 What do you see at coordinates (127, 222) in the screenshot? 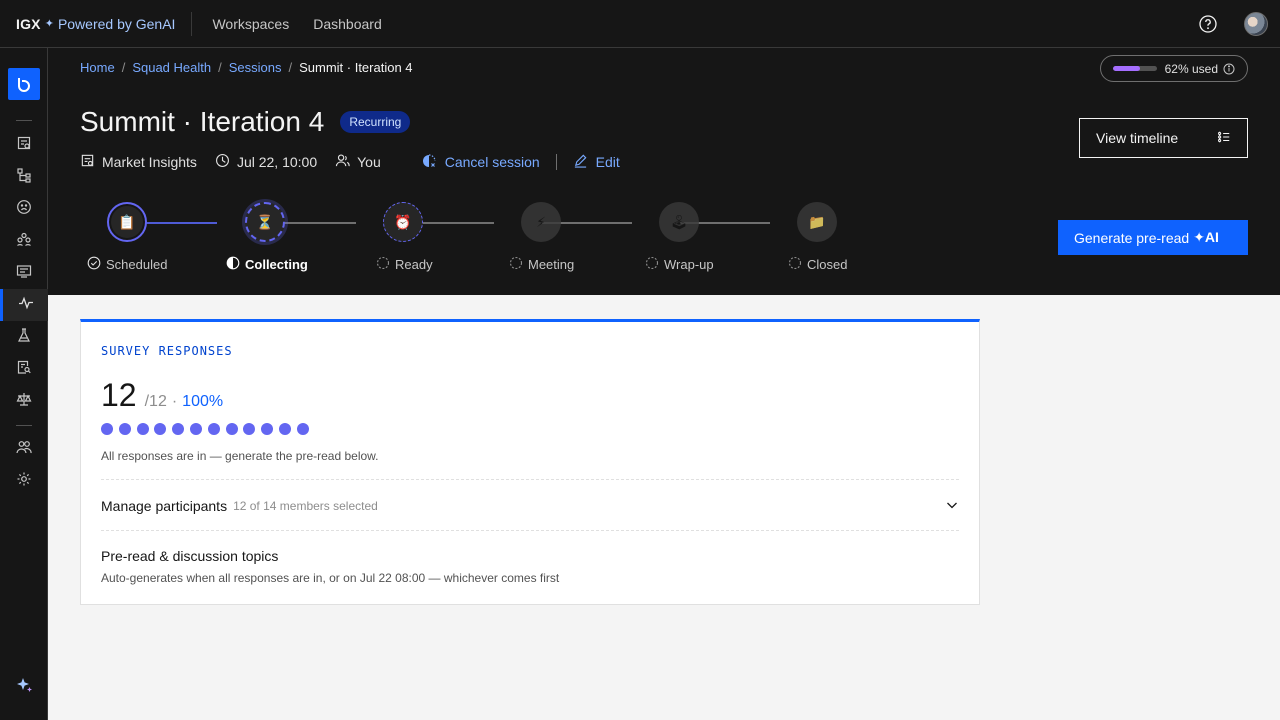
I see `step-node-scheduled: 📋` at bounding box center [127, 222].